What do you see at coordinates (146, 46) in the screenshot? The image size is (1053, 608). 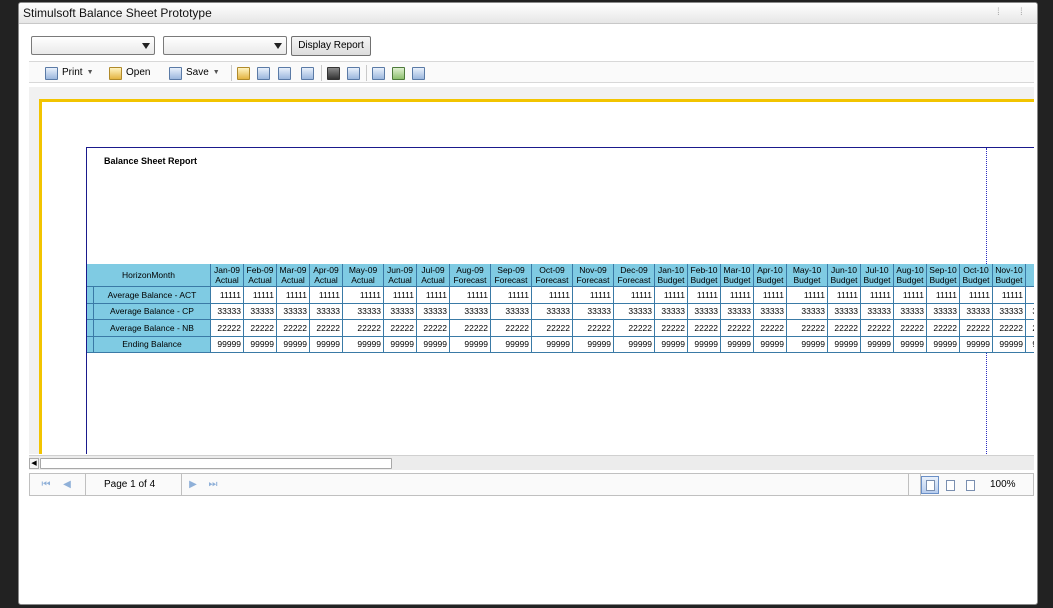 I see `chevron-down-icon` at bounding box center [146, 46].